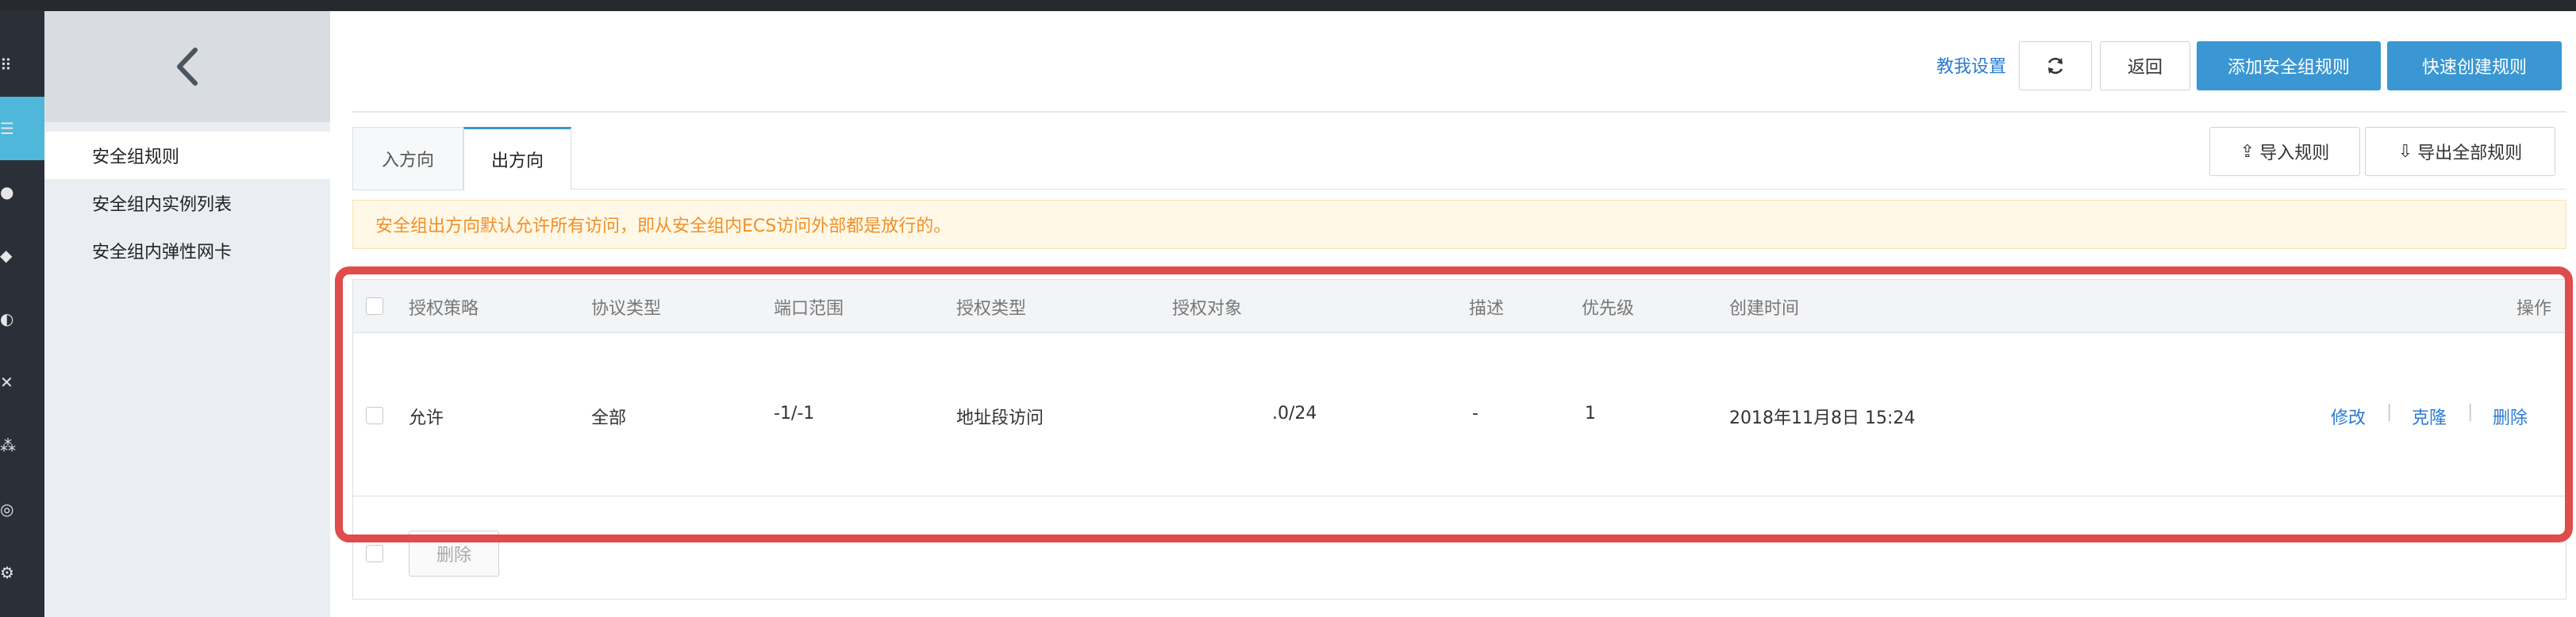 This screenshot has height=617, width=2576. I want to click on sidebar-item-instances: 安全组内实例列表, so click(187, 203).